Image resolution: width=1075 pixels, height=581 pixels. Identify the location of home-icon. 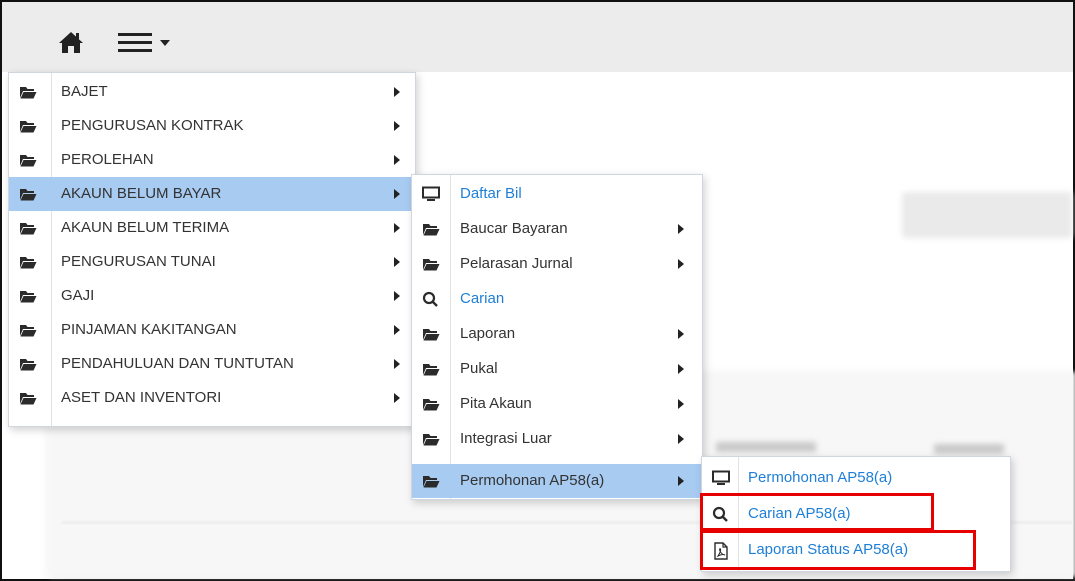
(71, 42).